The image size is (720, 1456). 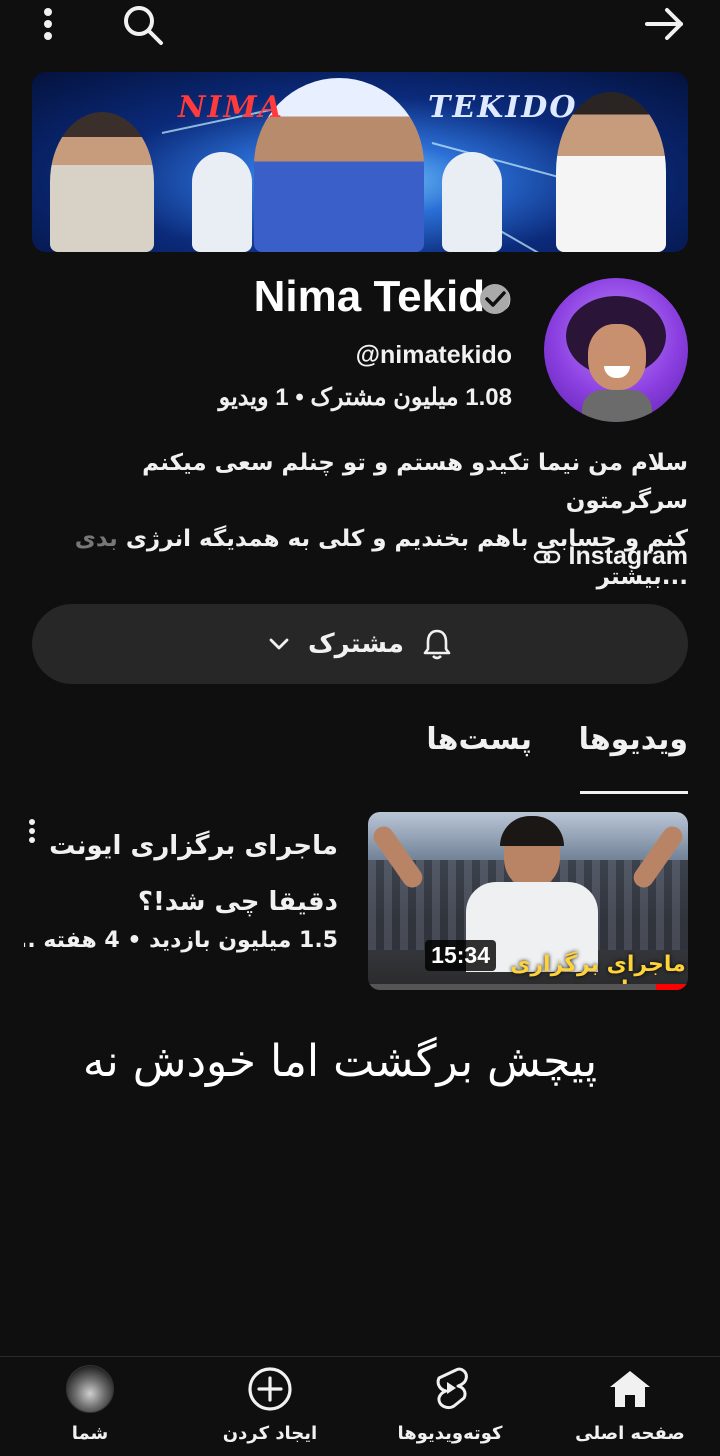 What do you see at coordinates (633, 739) in the screenshot?
I see `tab-videos: ویدیوها` at bounding box center [633, 739].